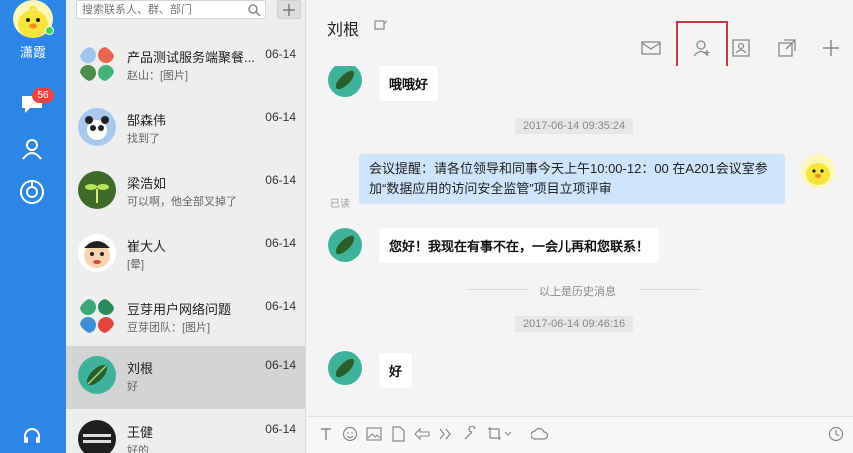 This screenshot has height=453, width=853. I want to click on main-nav: 潇霞 56, so click(33, 226).